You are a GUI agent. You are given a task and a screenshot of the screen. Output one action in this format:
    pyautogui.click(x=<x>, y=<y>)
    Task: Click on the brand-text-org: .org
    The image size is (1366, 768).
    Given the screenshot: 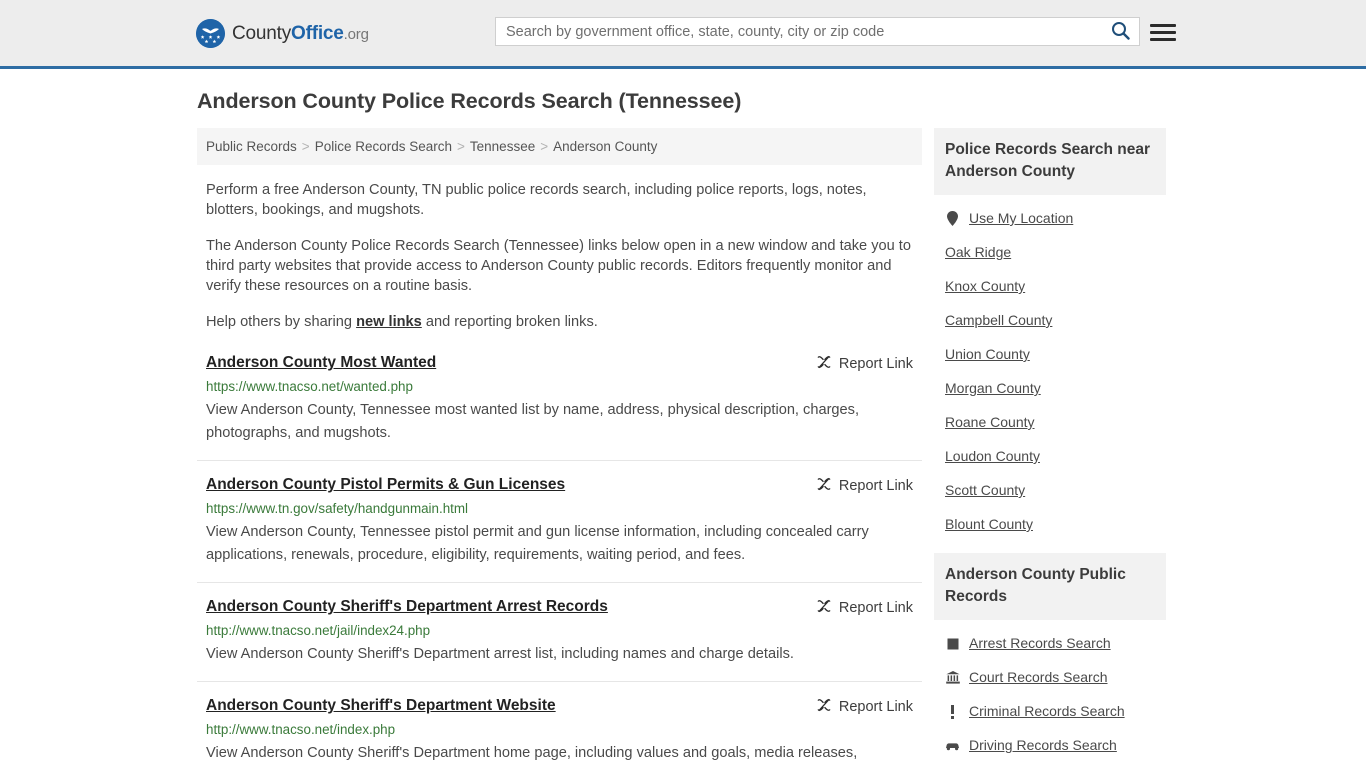 What is the action you would take?
    pyautogui.click(x=356, y=34)
    